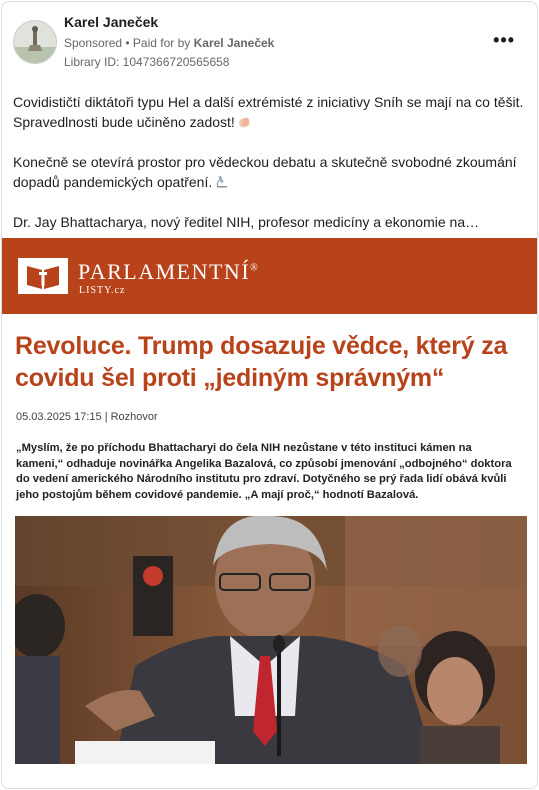  What do you see at coordinates (111, 22) in the screenshot?
I see `author-name: Karel Janeček` at bounding box center [111, 22].